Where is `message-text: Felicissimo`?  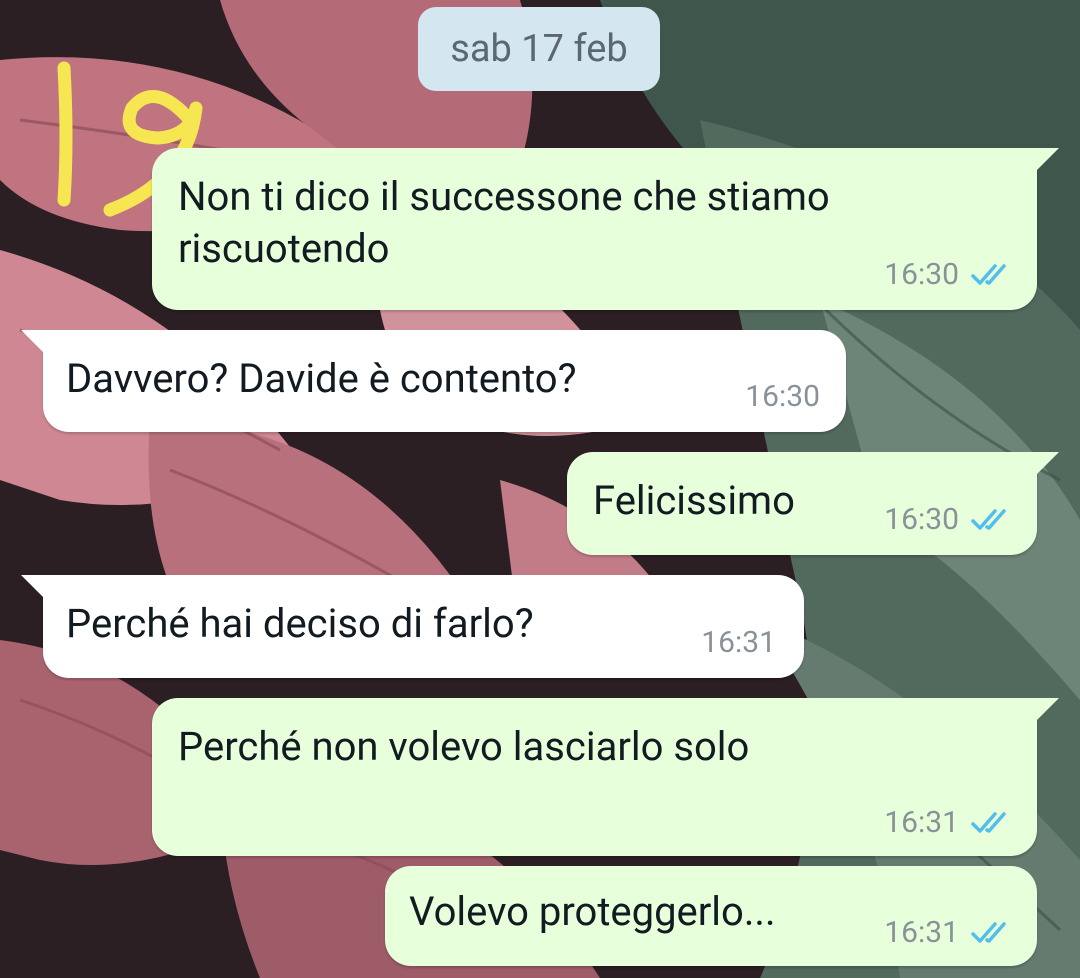
message-text: Felicissimo is located at coordinates (694, 500).